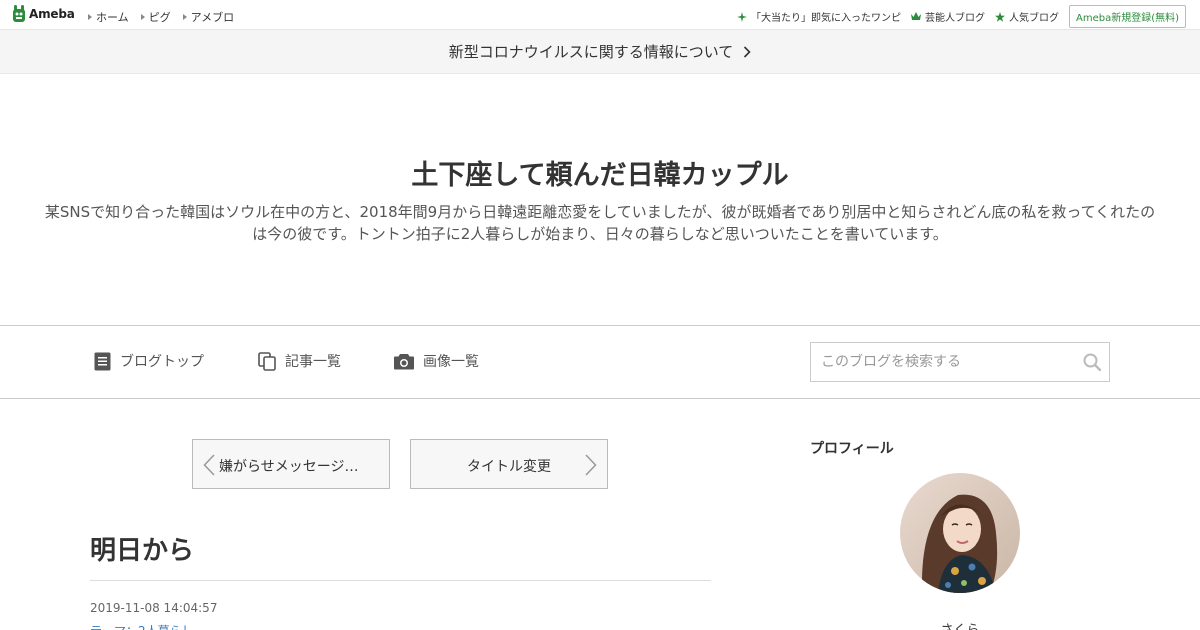 Image resolution: width=1200 pixels, height=630 pixels. I want to click on nav-article-list-label: 記事一覧, so click(313, 362).